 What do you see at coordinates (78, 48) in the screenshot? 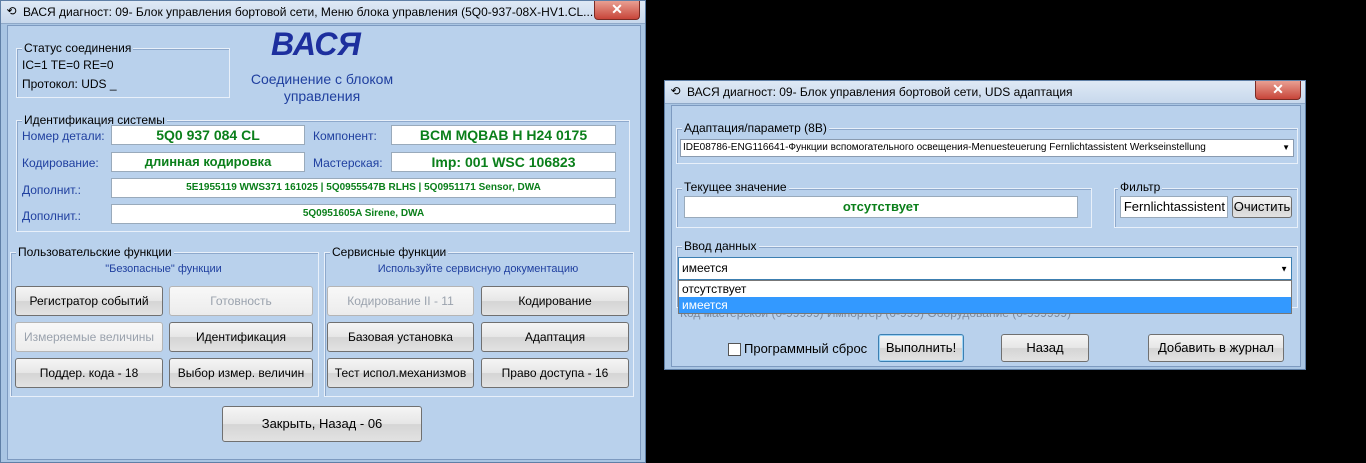
I see `connection-status-label: Статус соединения` at bounding box center [78, 48].